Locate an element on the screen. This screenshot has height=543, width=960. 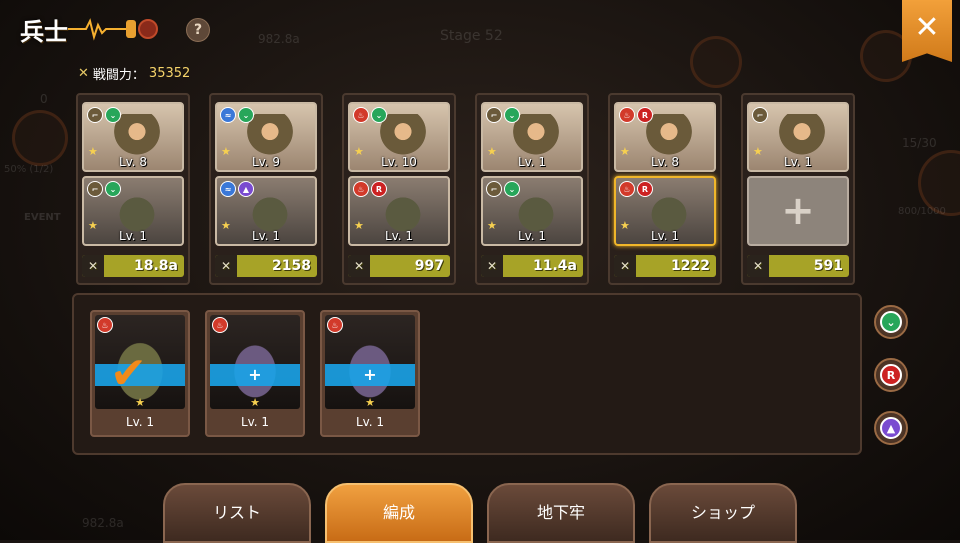
soldier-card: ♨ R ★ Lv. 8 is located at coordinates (665, 137).